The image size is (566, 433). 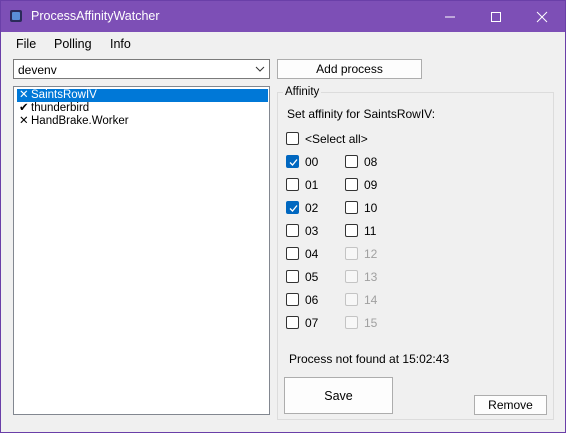 I want to click on core-10-checkbox, so click(x=351, y=207).